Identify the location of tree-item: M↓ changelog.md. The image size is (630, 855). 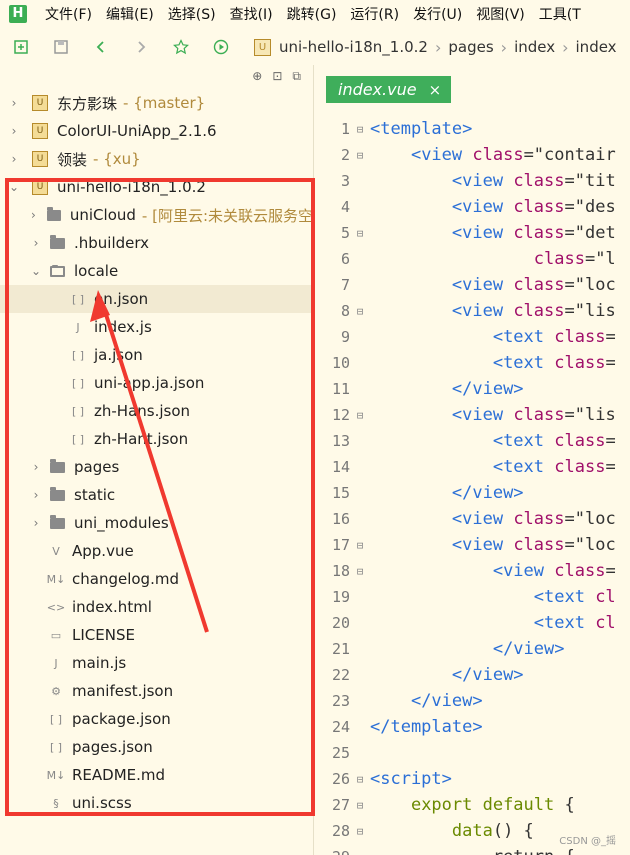
(156, 579).